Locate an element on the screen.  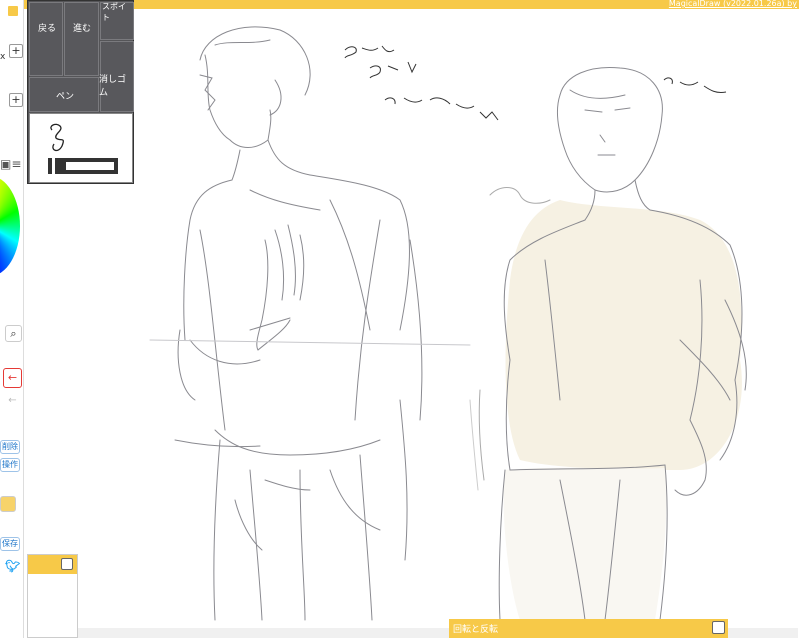
rotate-flip-panel: 回転と反転 is located at coordinates (588, 628).